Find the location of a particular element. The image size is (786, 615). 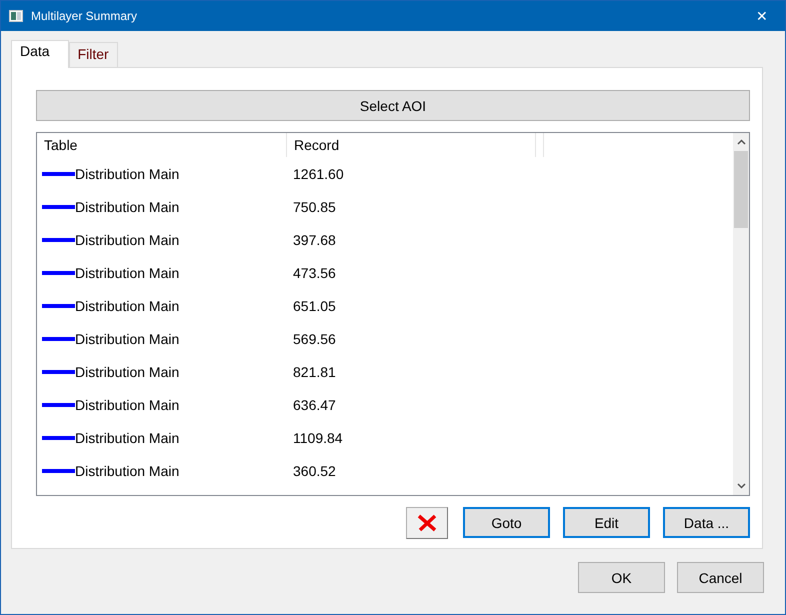

x-mark-icon is located at coordinates (427, 523).